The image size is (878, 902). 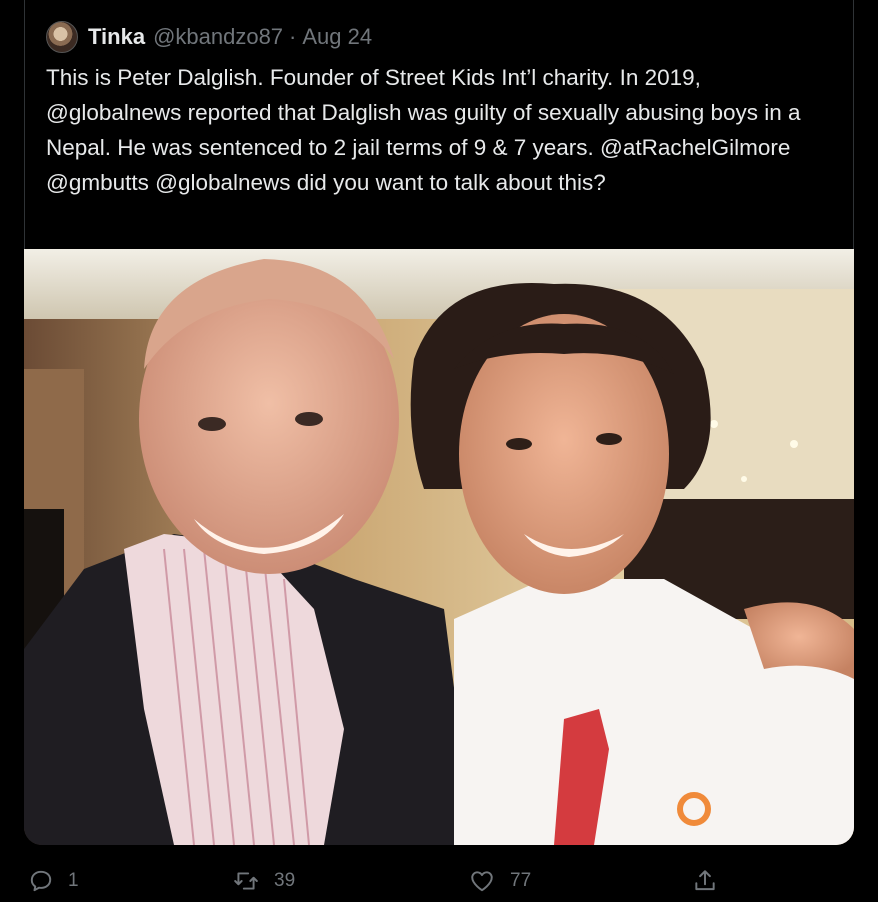 I want to click on share-button, so click(x=712, y=881).